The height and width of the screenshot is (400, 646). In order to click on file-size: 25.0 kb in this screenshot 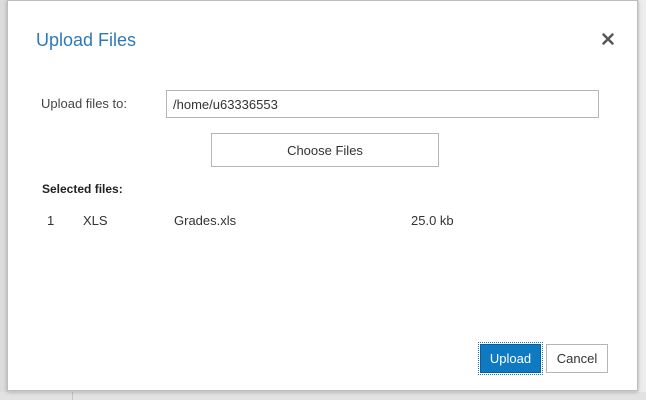, I will do `click(432, 220)`.